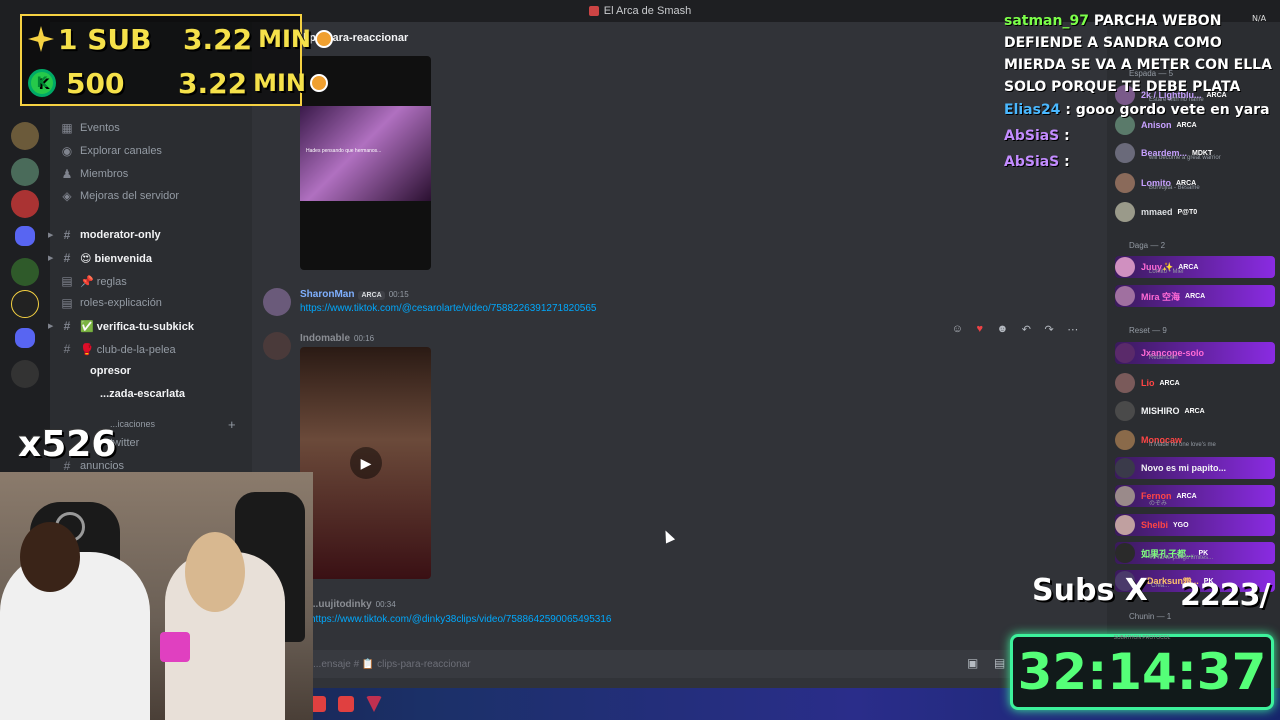 The image size is (1280, 720). What do you see at coordinates (182, 371) in the screenshot?
I see `channel-opresor: opresor` at bounding box center [182, 371].